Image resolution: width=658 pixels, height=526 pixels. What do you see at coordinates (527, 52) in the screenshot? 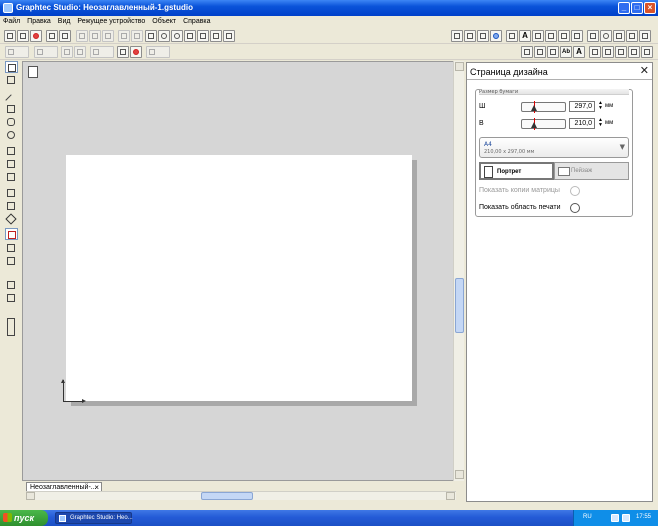
I see `align-icon` at bounding box center [527, 52].